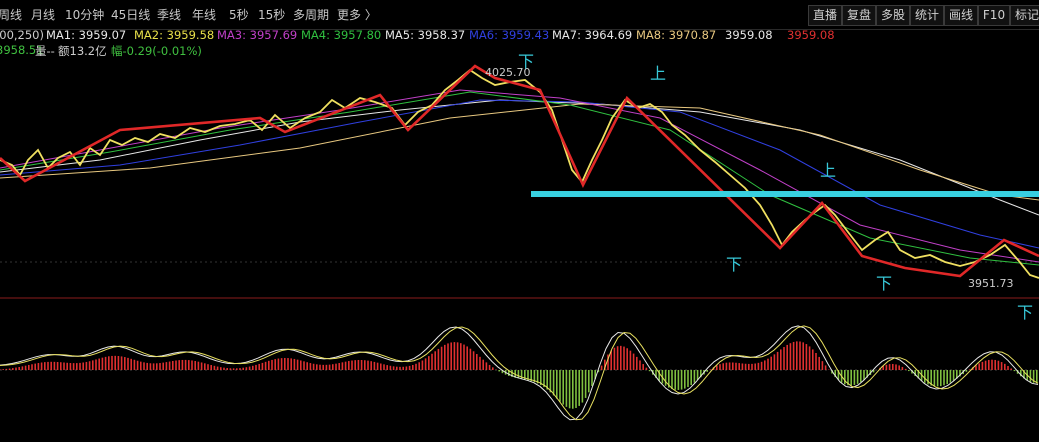  Describe the element at coordinates (749, 35) in the screenshot. I see `extra-value-1: 3959.08` at that location.